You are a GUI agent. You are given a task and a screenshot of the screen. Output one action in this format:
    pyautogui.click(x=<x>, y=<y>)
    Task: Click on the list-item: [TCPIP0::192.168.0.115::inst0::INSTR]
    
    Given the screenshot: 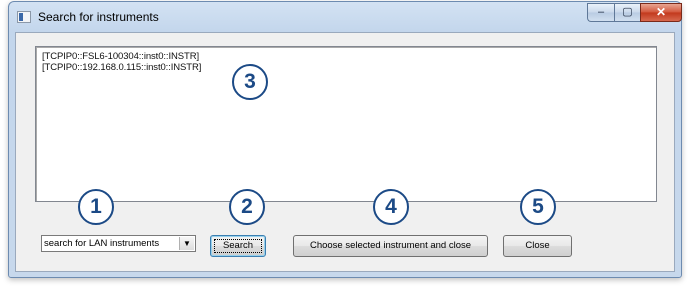 What is the action you would take?
    pyautogui.click(x=346, y=67)
    